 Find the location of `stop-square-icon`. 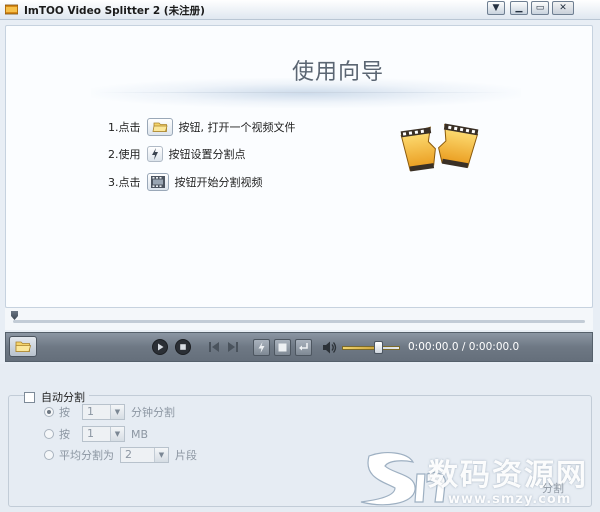

stop-square-icon is located at coordinates (282, 347).